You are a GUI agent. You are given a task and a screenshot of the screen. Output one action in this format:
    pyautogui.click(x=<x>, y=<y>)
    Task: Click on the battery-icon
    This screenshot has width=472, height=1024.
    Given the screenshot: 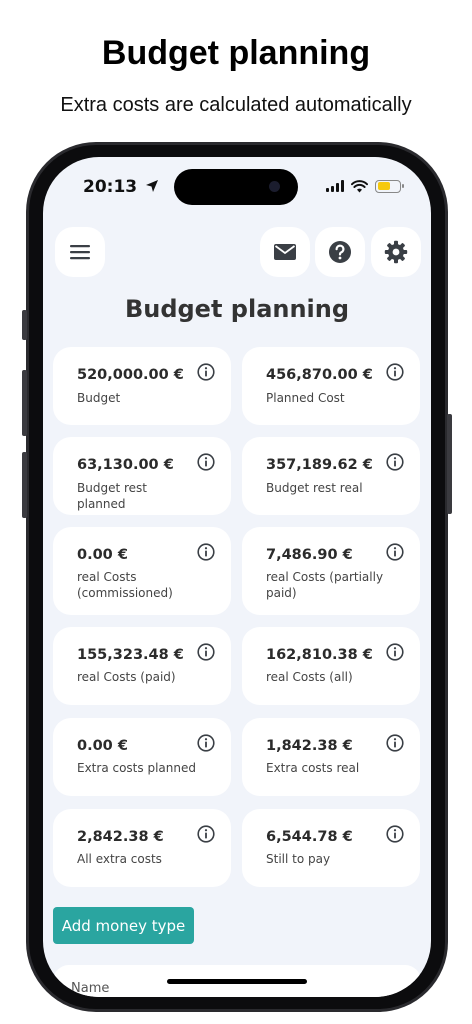 What is the action you would take?
    pyautogui.click(x=389, y=186)
    